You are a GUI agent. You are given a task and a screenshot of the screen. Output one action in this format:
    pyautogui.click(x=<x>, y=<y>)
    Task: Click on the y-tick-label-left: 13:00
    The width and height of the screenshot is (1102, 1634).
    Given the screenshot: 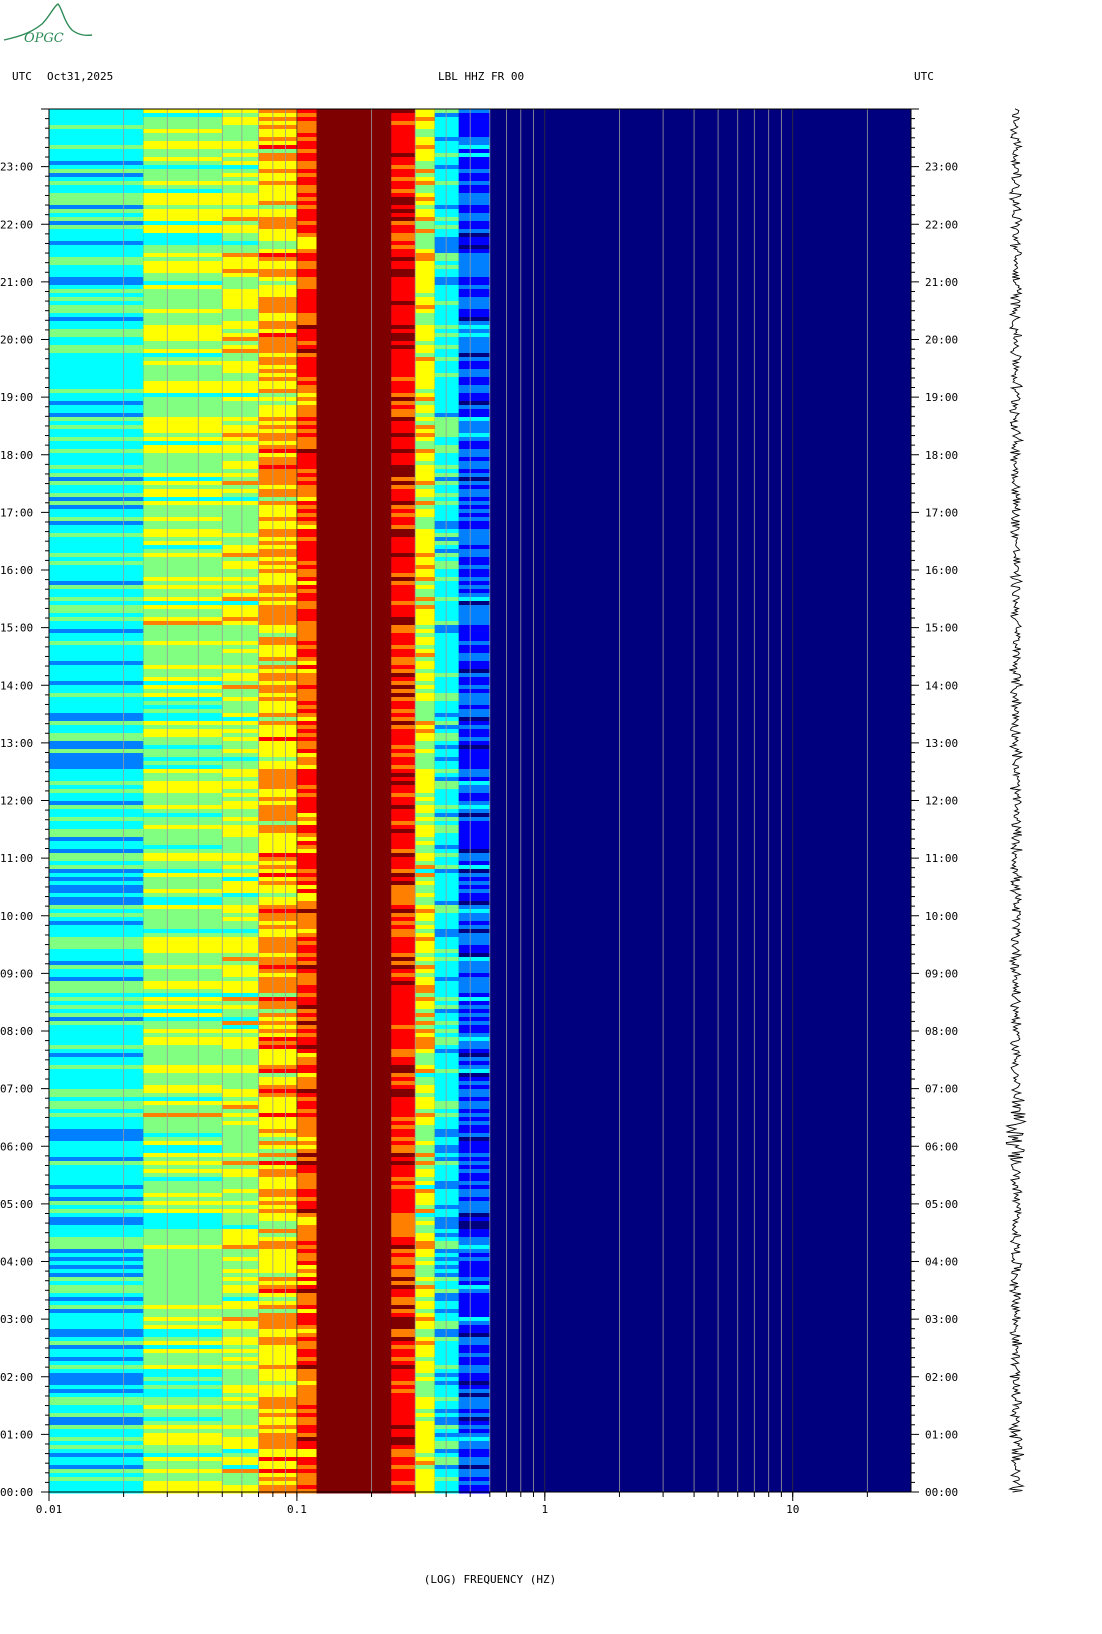 What is the action you would take?
    pyautogui.click(x=16, y=743)
    